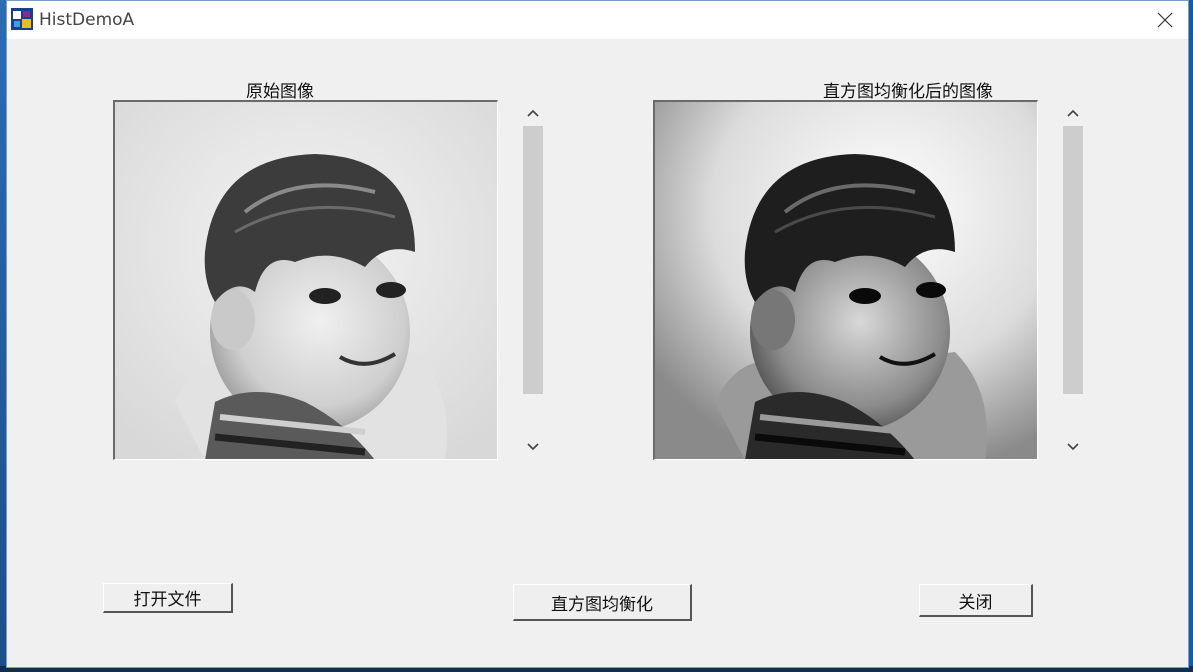  What do you see at coordinates (22, 19) in the screenshot?
I see `app-icon` at bounding box center [22, 19].